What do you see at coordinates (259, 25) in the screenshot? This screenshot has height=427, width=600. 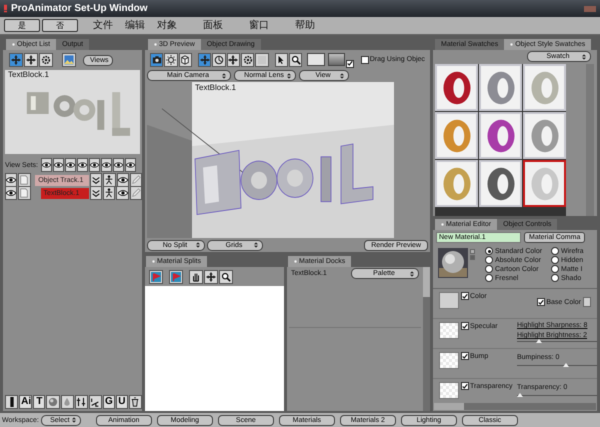 I see `menu-item: 窗口` at bounding box center [259, 25].